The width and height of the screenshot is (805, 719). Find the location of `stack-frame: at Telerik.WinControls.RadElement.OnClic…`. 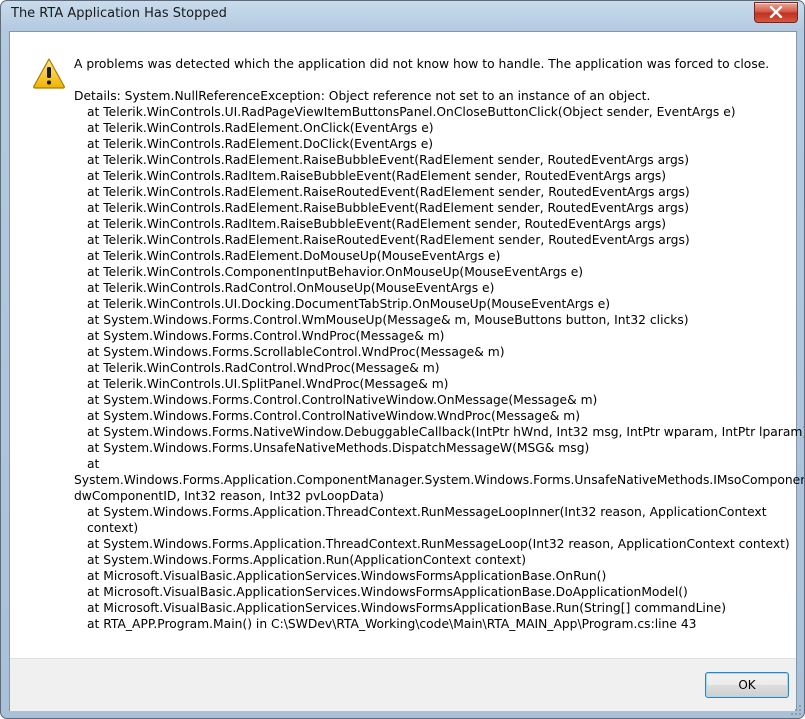

stack-frame: at Telerik.WinControls.RadElement.OnClic… is located at coordinates (260, 128).